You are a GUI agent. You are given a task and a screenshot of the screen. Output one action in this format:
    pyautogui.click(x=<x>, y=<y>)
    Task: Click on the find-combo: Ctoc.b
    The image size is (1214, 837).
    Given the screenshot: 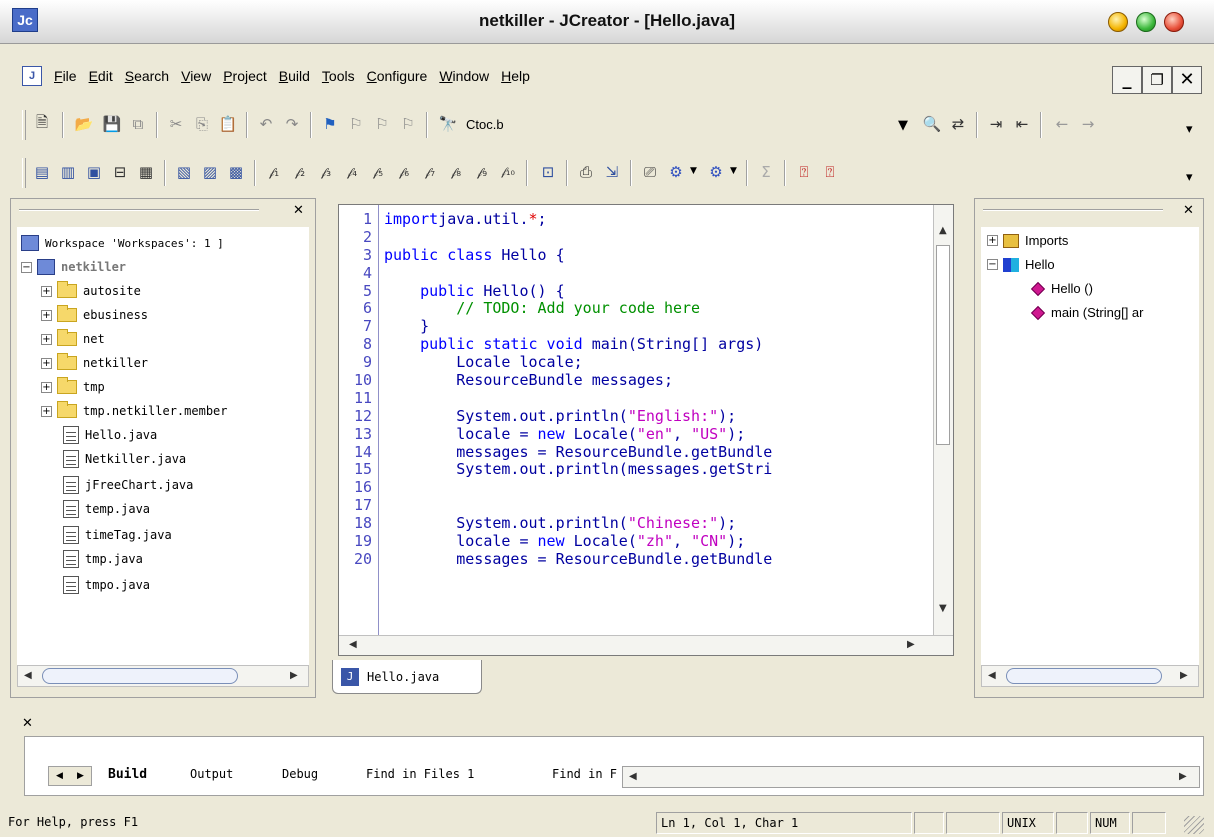 What is the action you would take?
    pyautogui.click(x=686, y=124)
    